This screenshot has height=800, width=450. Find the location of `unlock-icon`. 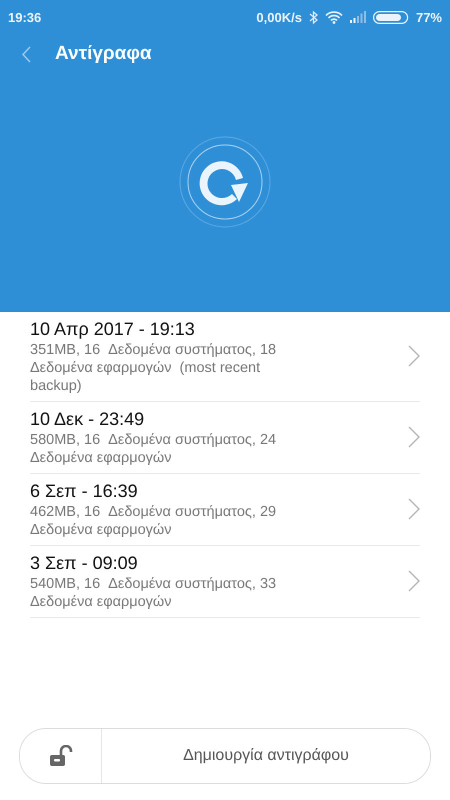

unlock-icon is located at coordinates (60, 756).